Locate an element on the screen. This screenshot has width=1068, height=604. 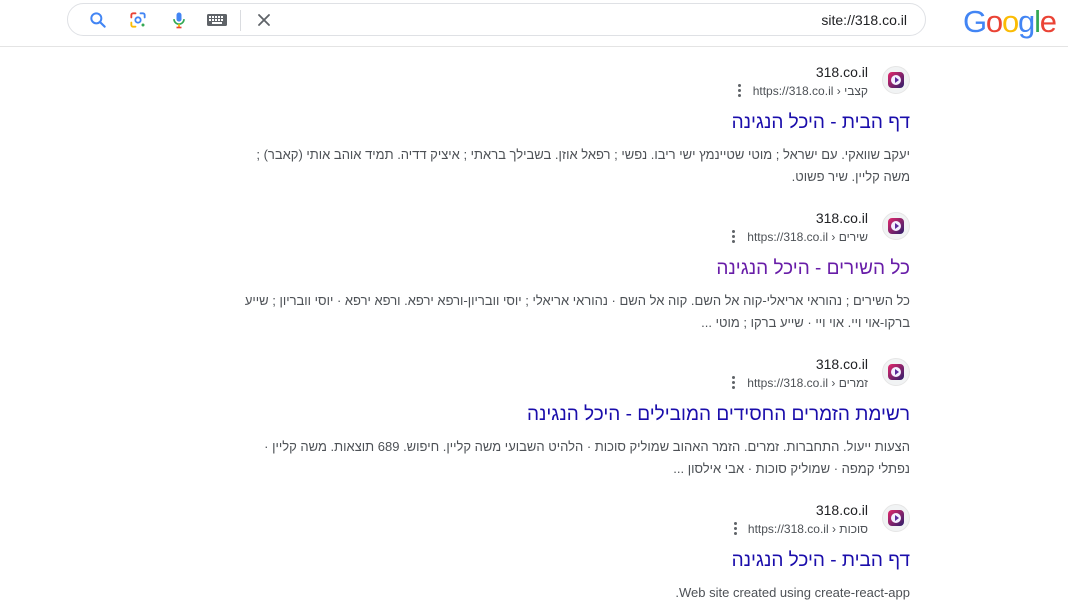
search-box is located at coordinates (496, 19).